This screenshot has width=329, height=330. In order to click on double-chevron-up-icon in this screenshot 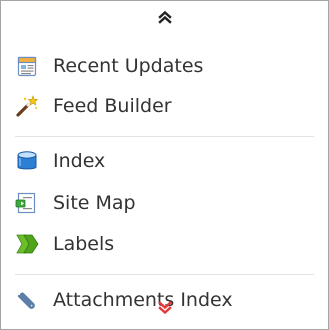, I will do `click(164, 17)`.